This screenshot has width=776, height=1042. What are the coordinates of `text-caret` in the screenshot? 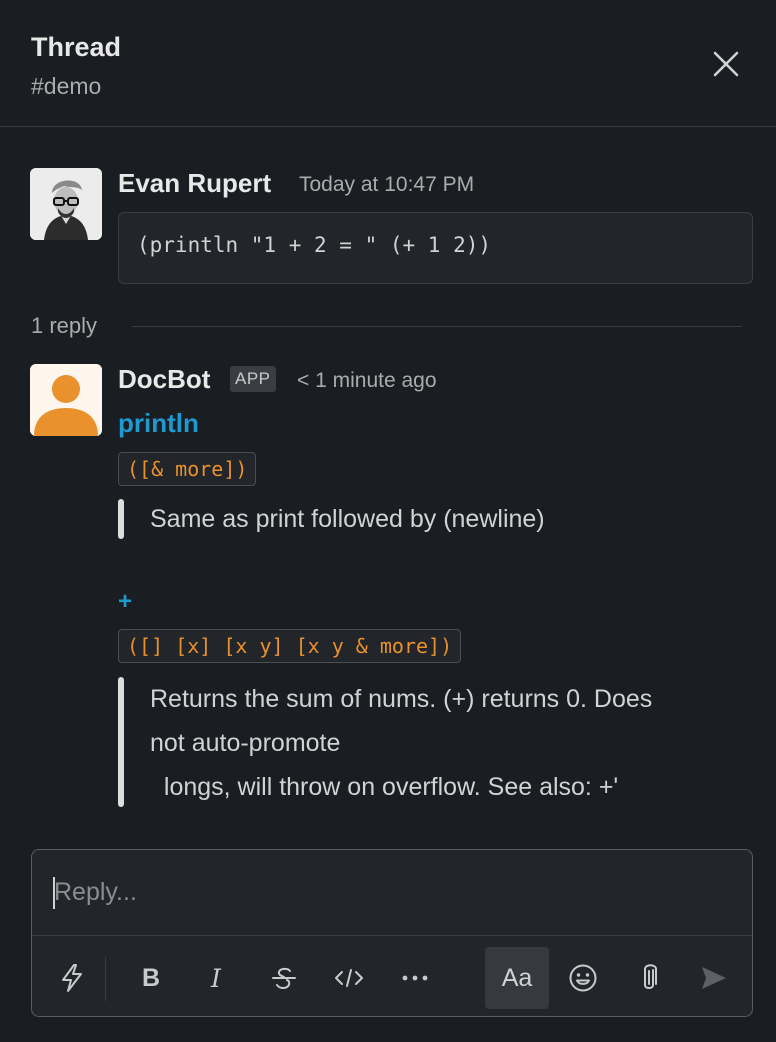 It's located at (54, 893).